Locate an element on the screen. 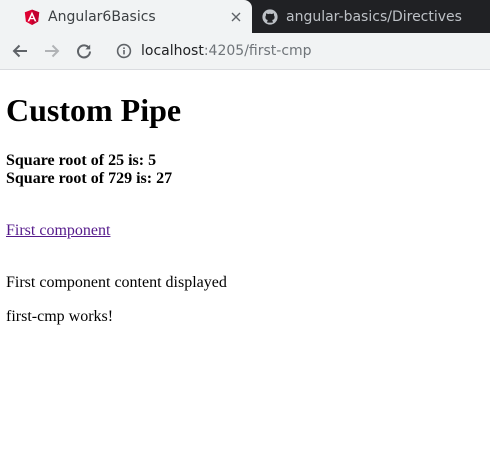  arrow-left-icon is located at coordinates (19, 51).